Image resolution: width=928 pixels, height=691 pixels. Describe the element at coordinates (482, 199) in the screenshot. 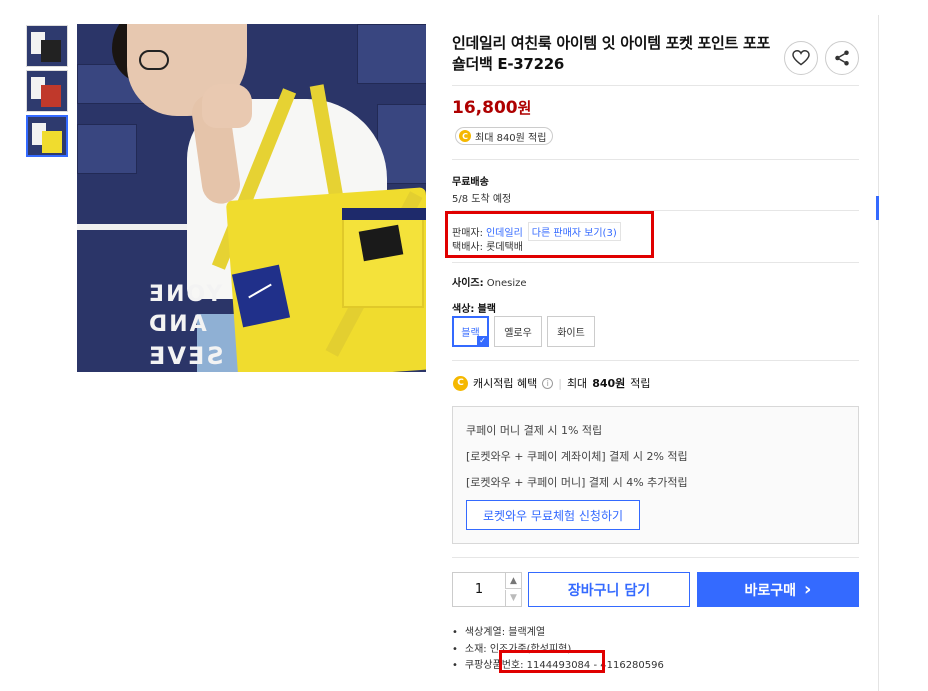

I see `shipping-arrival: 5/8 도착 예정` at that location.